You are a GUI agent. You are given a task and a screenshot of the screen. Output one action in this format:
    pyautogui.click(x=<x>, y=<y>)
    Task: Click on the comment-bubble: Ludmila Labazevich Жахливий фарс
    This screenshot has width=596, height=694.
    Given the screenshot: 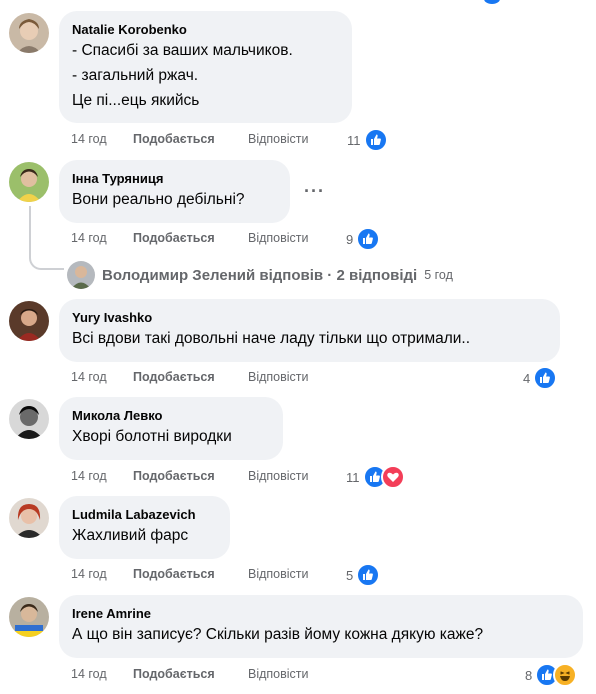 What is the action you would take?
    pyautogui.click(x=144, y=527)
    